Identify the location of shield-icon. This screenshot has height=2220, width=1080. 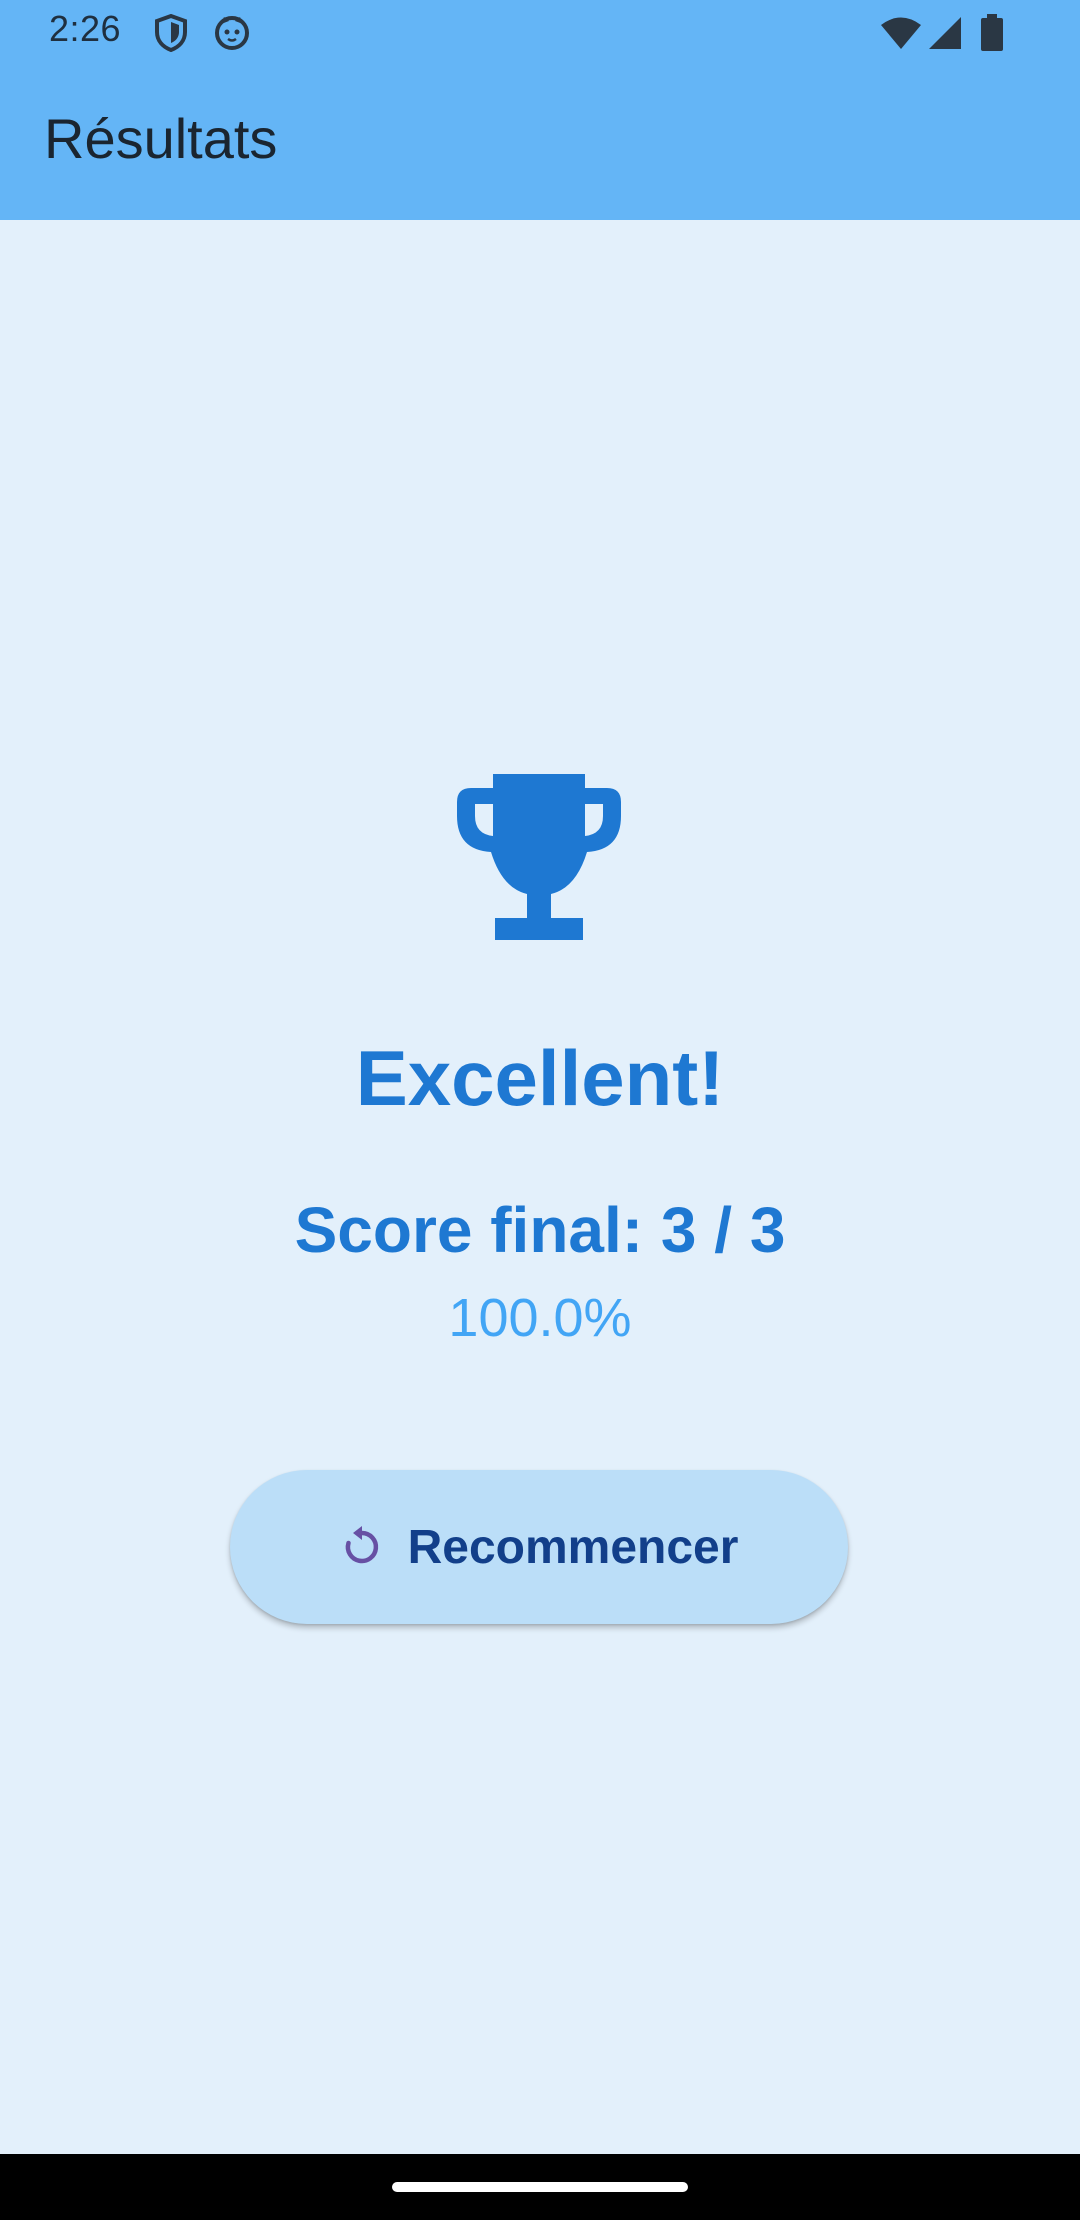
(171, 33).